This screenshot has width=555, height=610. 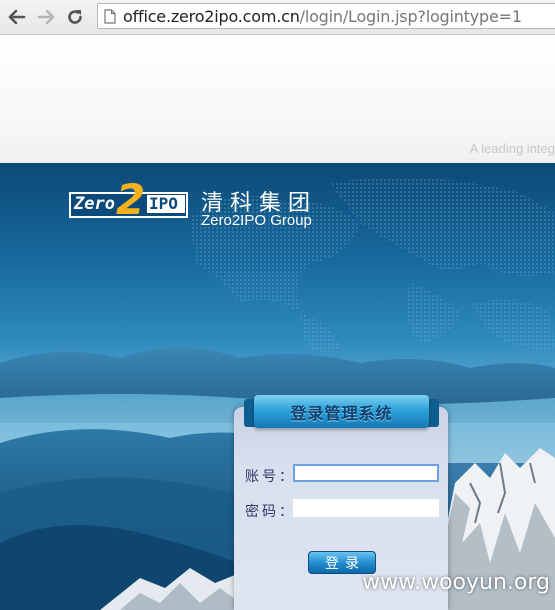 I want to click on login-title-ribbon: 登录管理系统, so click(x=341, y=411).